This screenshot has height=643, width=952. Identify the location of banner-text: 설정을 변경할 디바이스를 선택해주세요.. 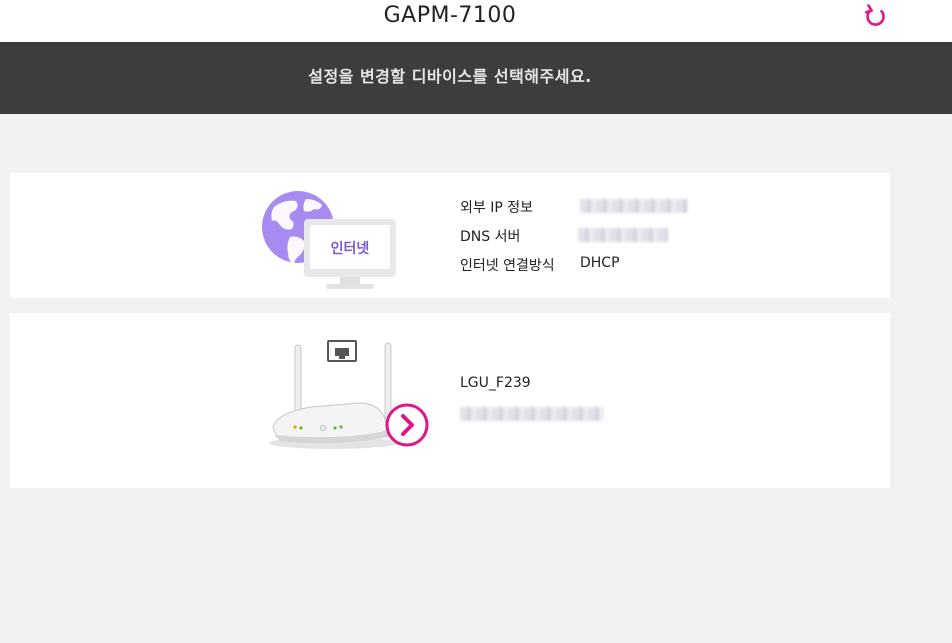
(450, 76).